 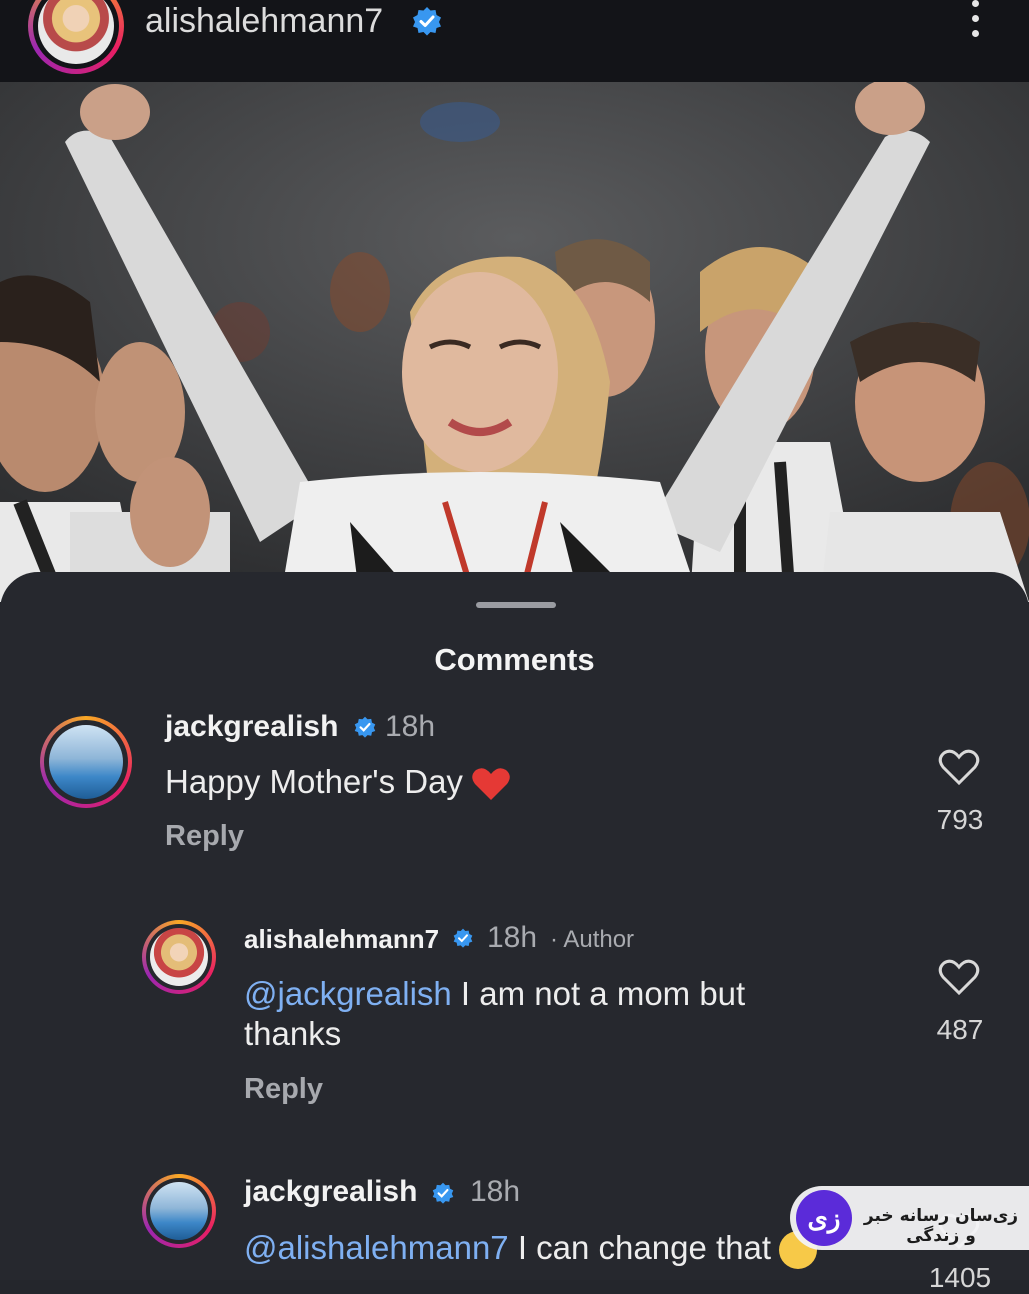 What do you see at coordinates (975, 22) in the screenshot?
I see `more-options-icon` at bounding box center [975, 22].